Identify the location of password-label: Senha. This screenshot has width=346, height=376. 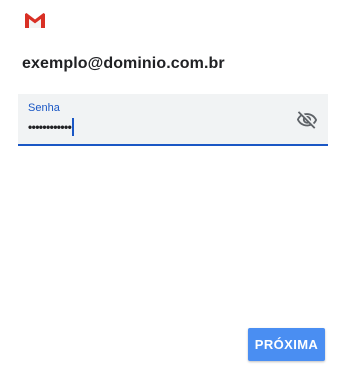
(44, 108).